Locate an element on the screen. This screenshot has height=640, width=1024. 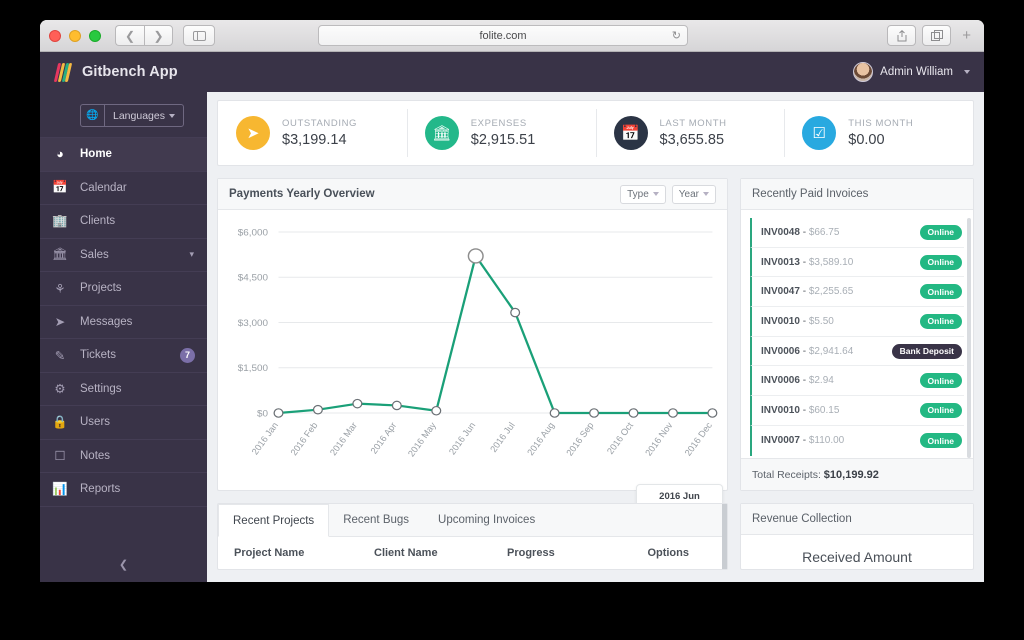
sidebar-item-projects: ⚘ Projects is located at coordinates (123, 289).